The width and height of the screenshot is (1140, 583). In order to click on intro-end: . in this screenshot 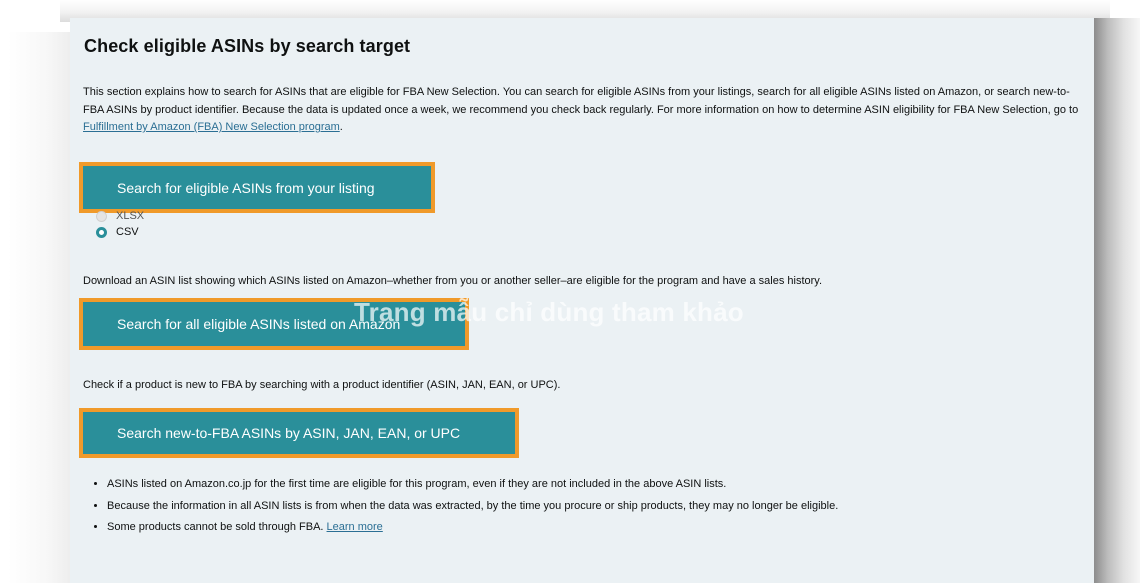, I will do `click(341, 127)`.